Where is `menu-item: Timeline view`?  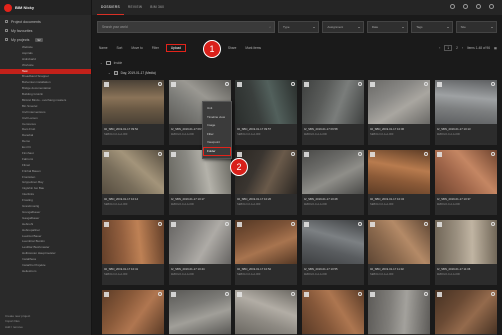 menu-item: Timeline view is located at coordinates (217, 117).